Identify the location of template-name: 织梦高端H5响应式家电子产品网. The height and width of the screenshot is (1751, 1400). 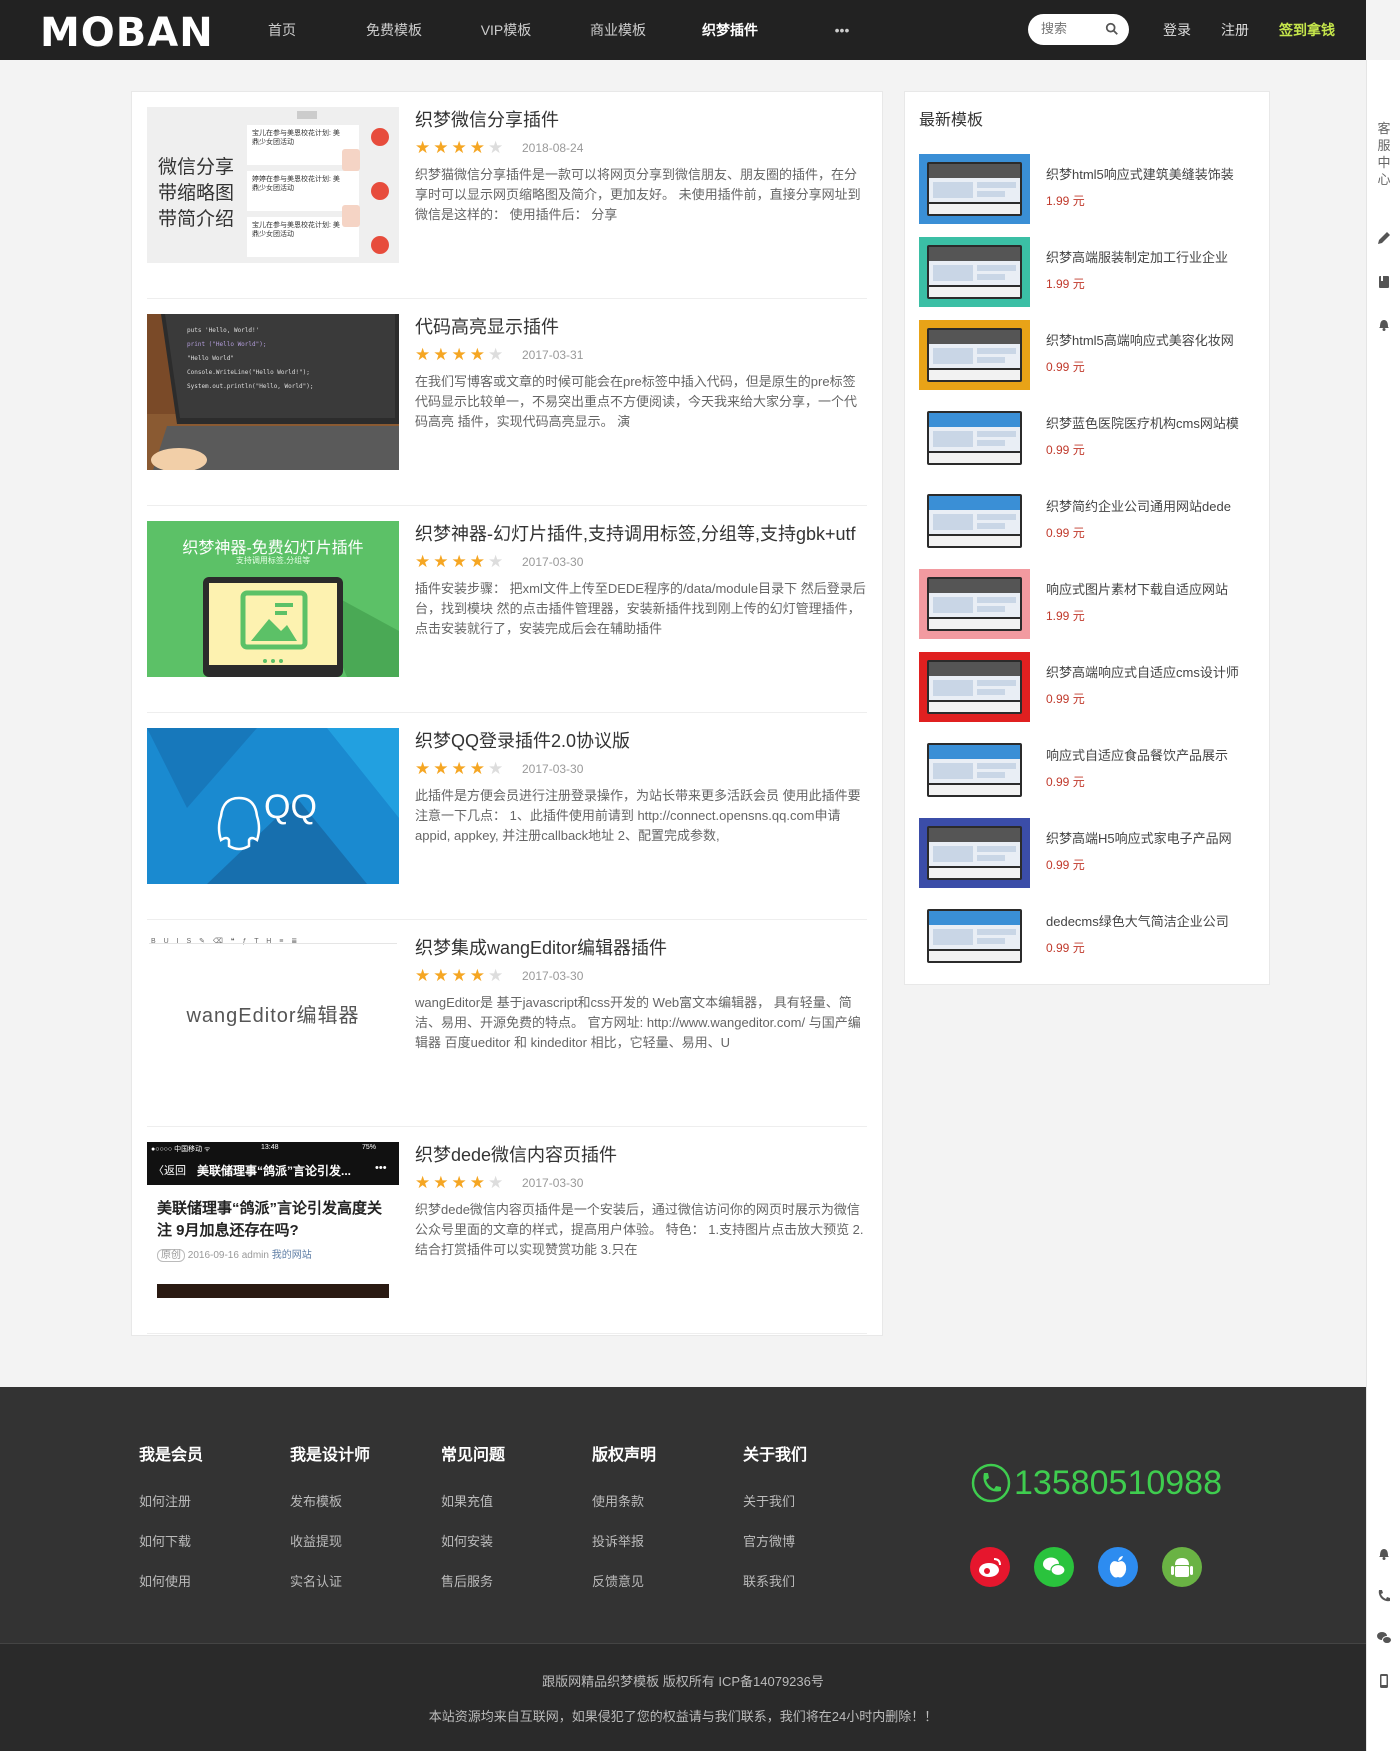
(1152, 837).